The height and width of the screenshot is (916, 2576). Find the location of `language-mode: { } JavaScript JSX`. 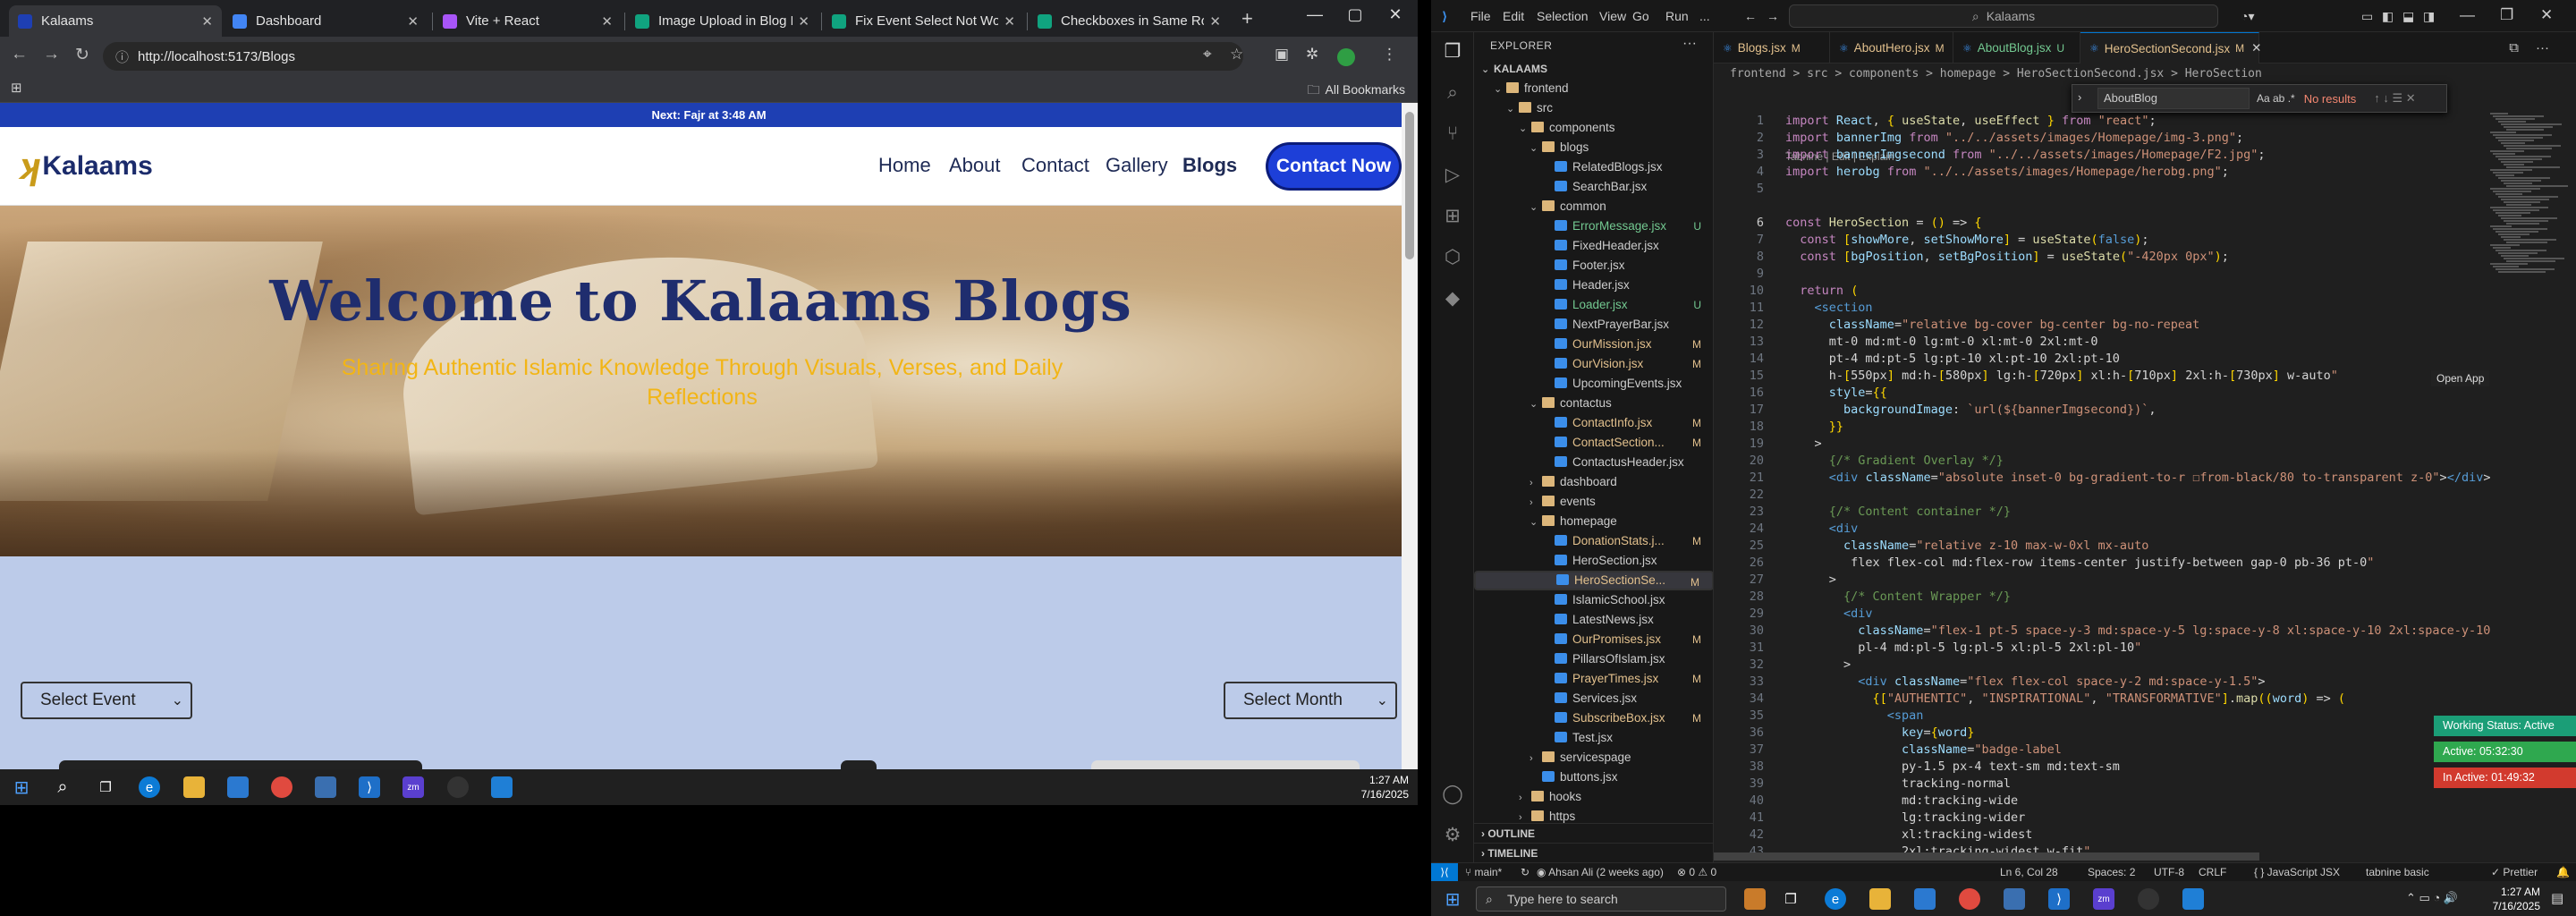

language-mode: { } JavaScript JSX is located at coordinates (2297, 872).